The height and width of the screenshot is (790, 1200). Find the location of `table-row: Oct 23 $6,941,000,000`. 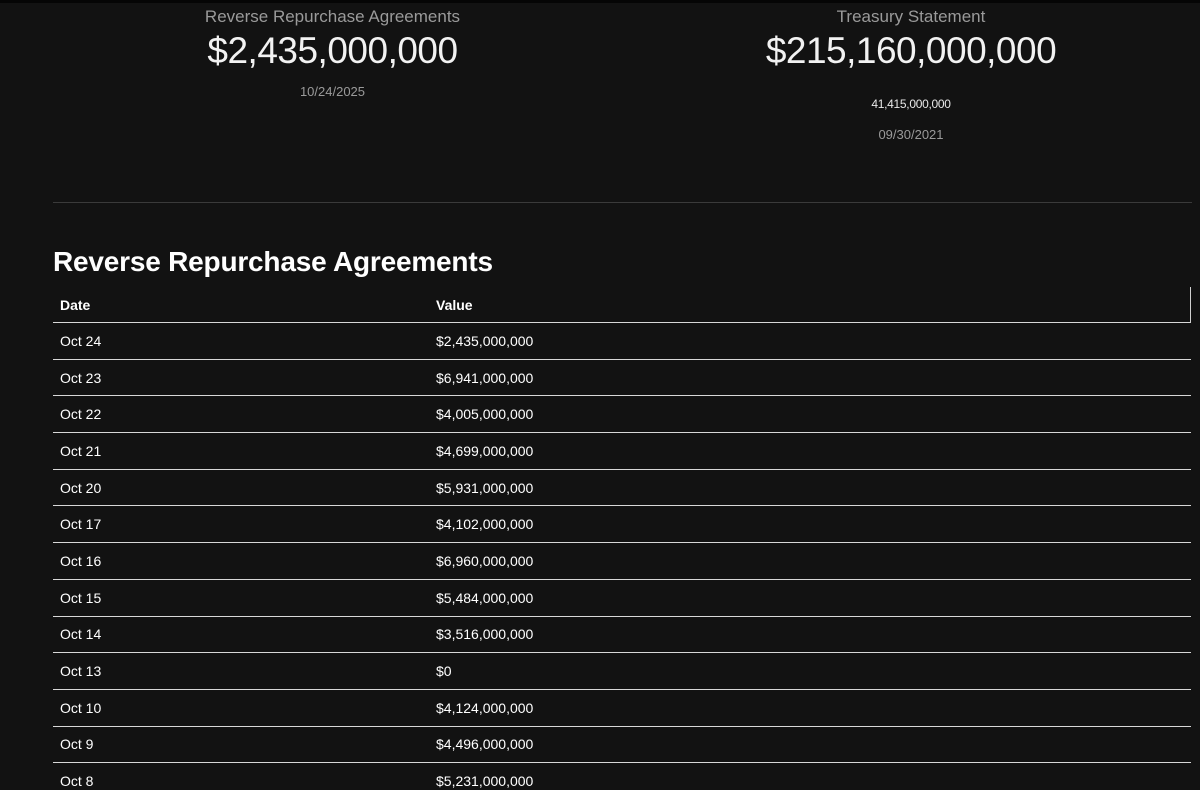

table-row: Oct 23 $6,941,000,000 is located at coordinates (622, 378).